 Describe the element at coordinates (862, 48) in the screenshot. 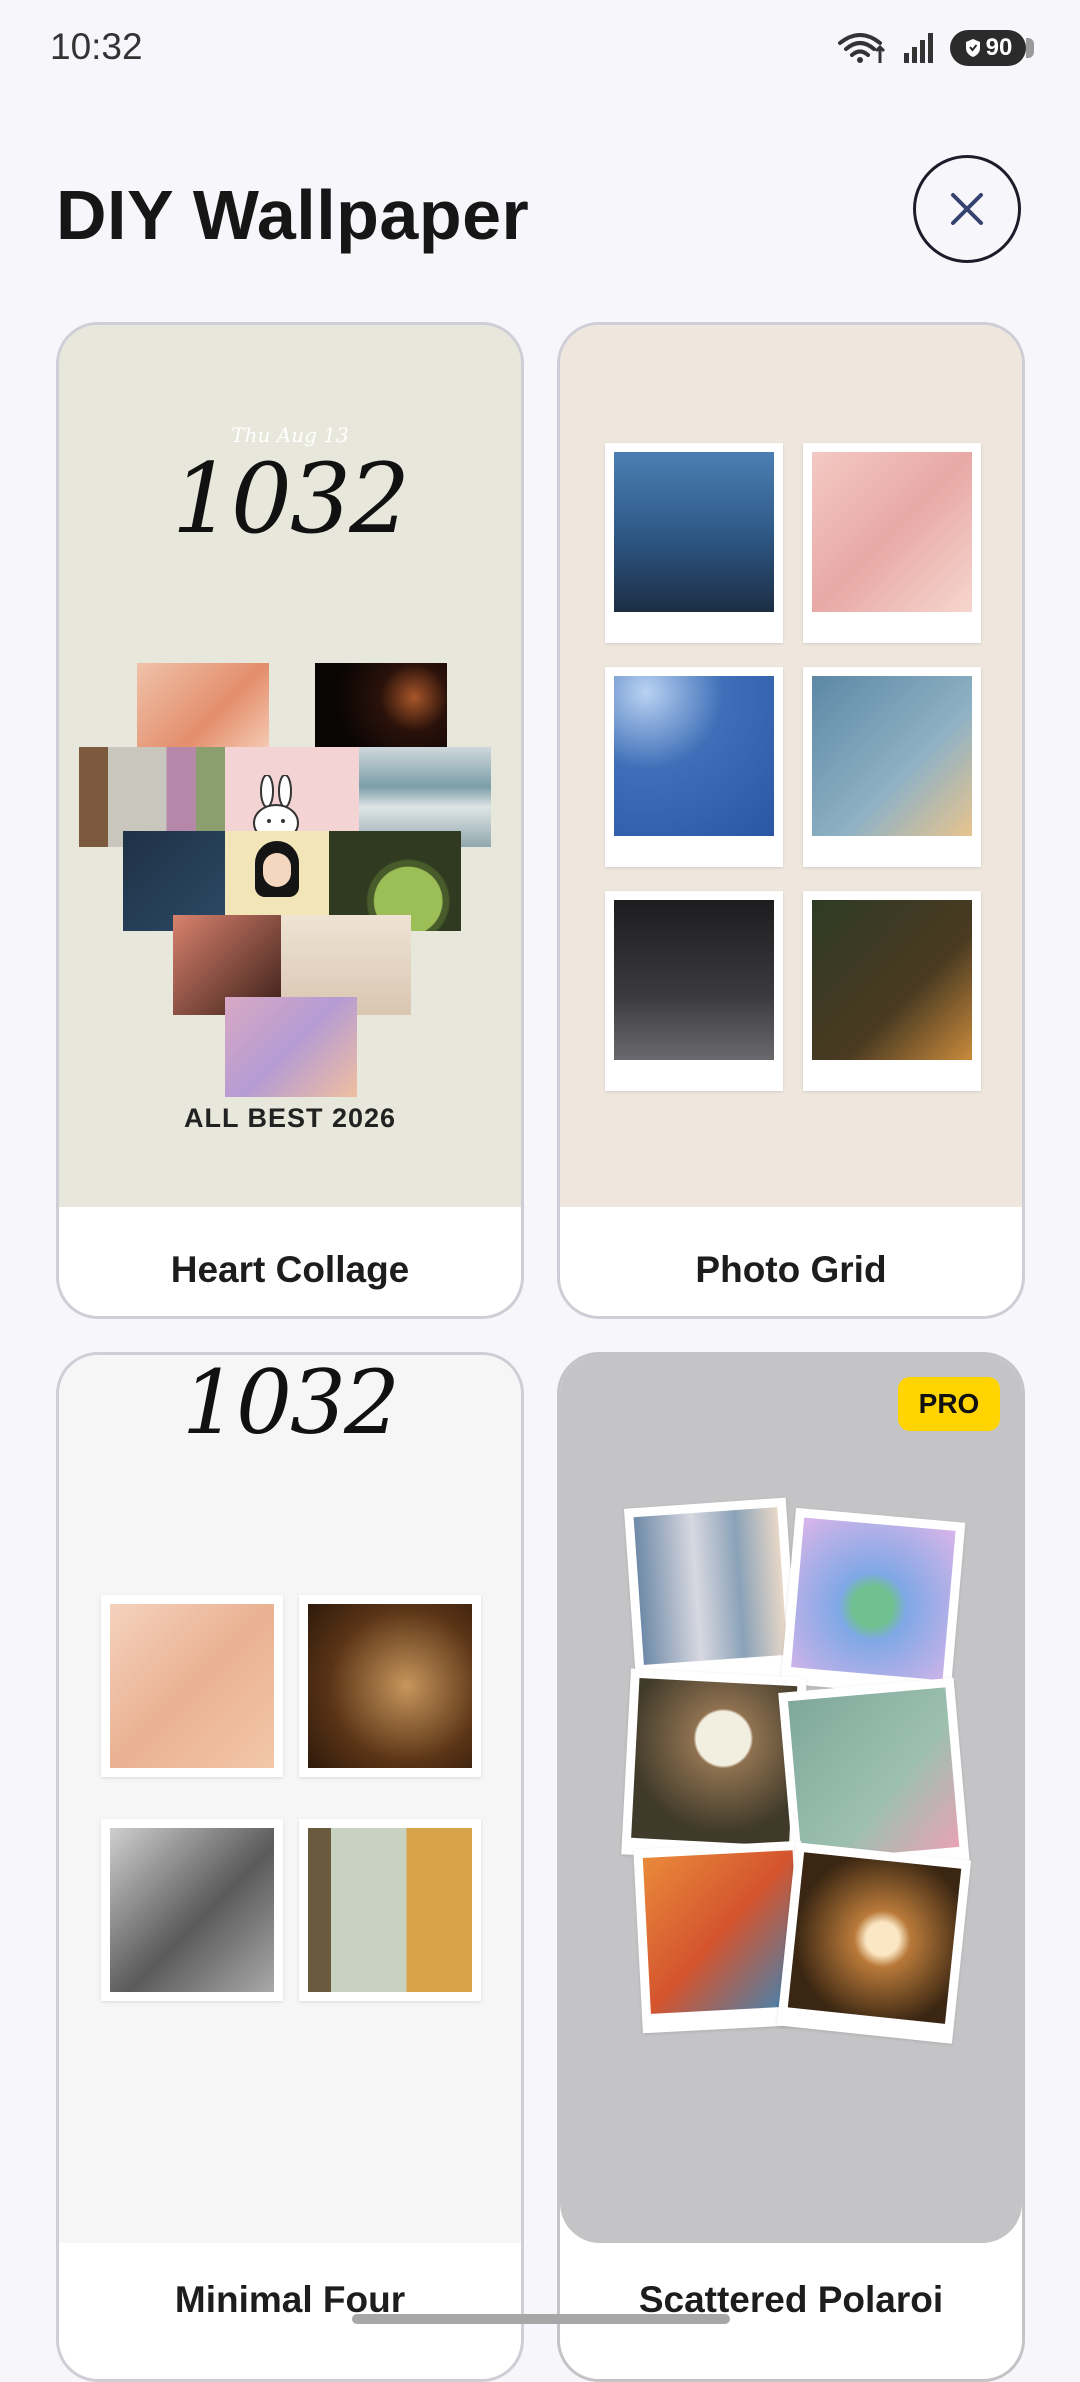

I see `wifi-icon` at that location.